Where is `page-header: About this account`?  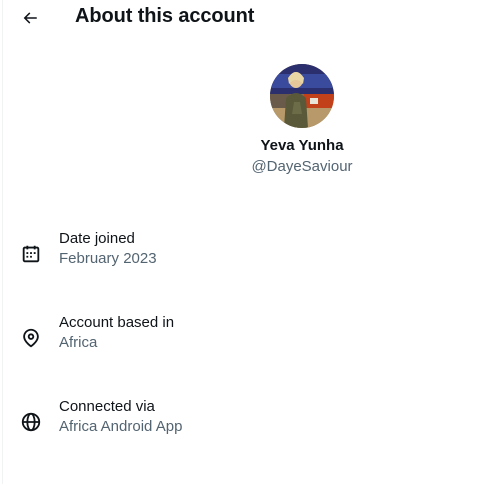
page-header: About this account is located at coordinates (240, 18).